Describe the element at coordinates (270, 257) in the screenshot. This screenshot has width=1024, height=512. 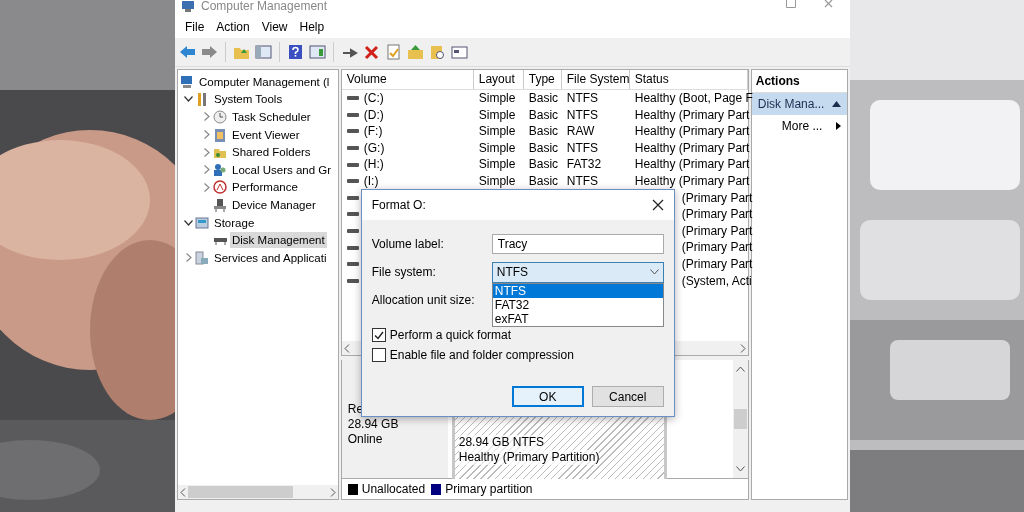
I see `tree-item: Services and Applicati` at that location.